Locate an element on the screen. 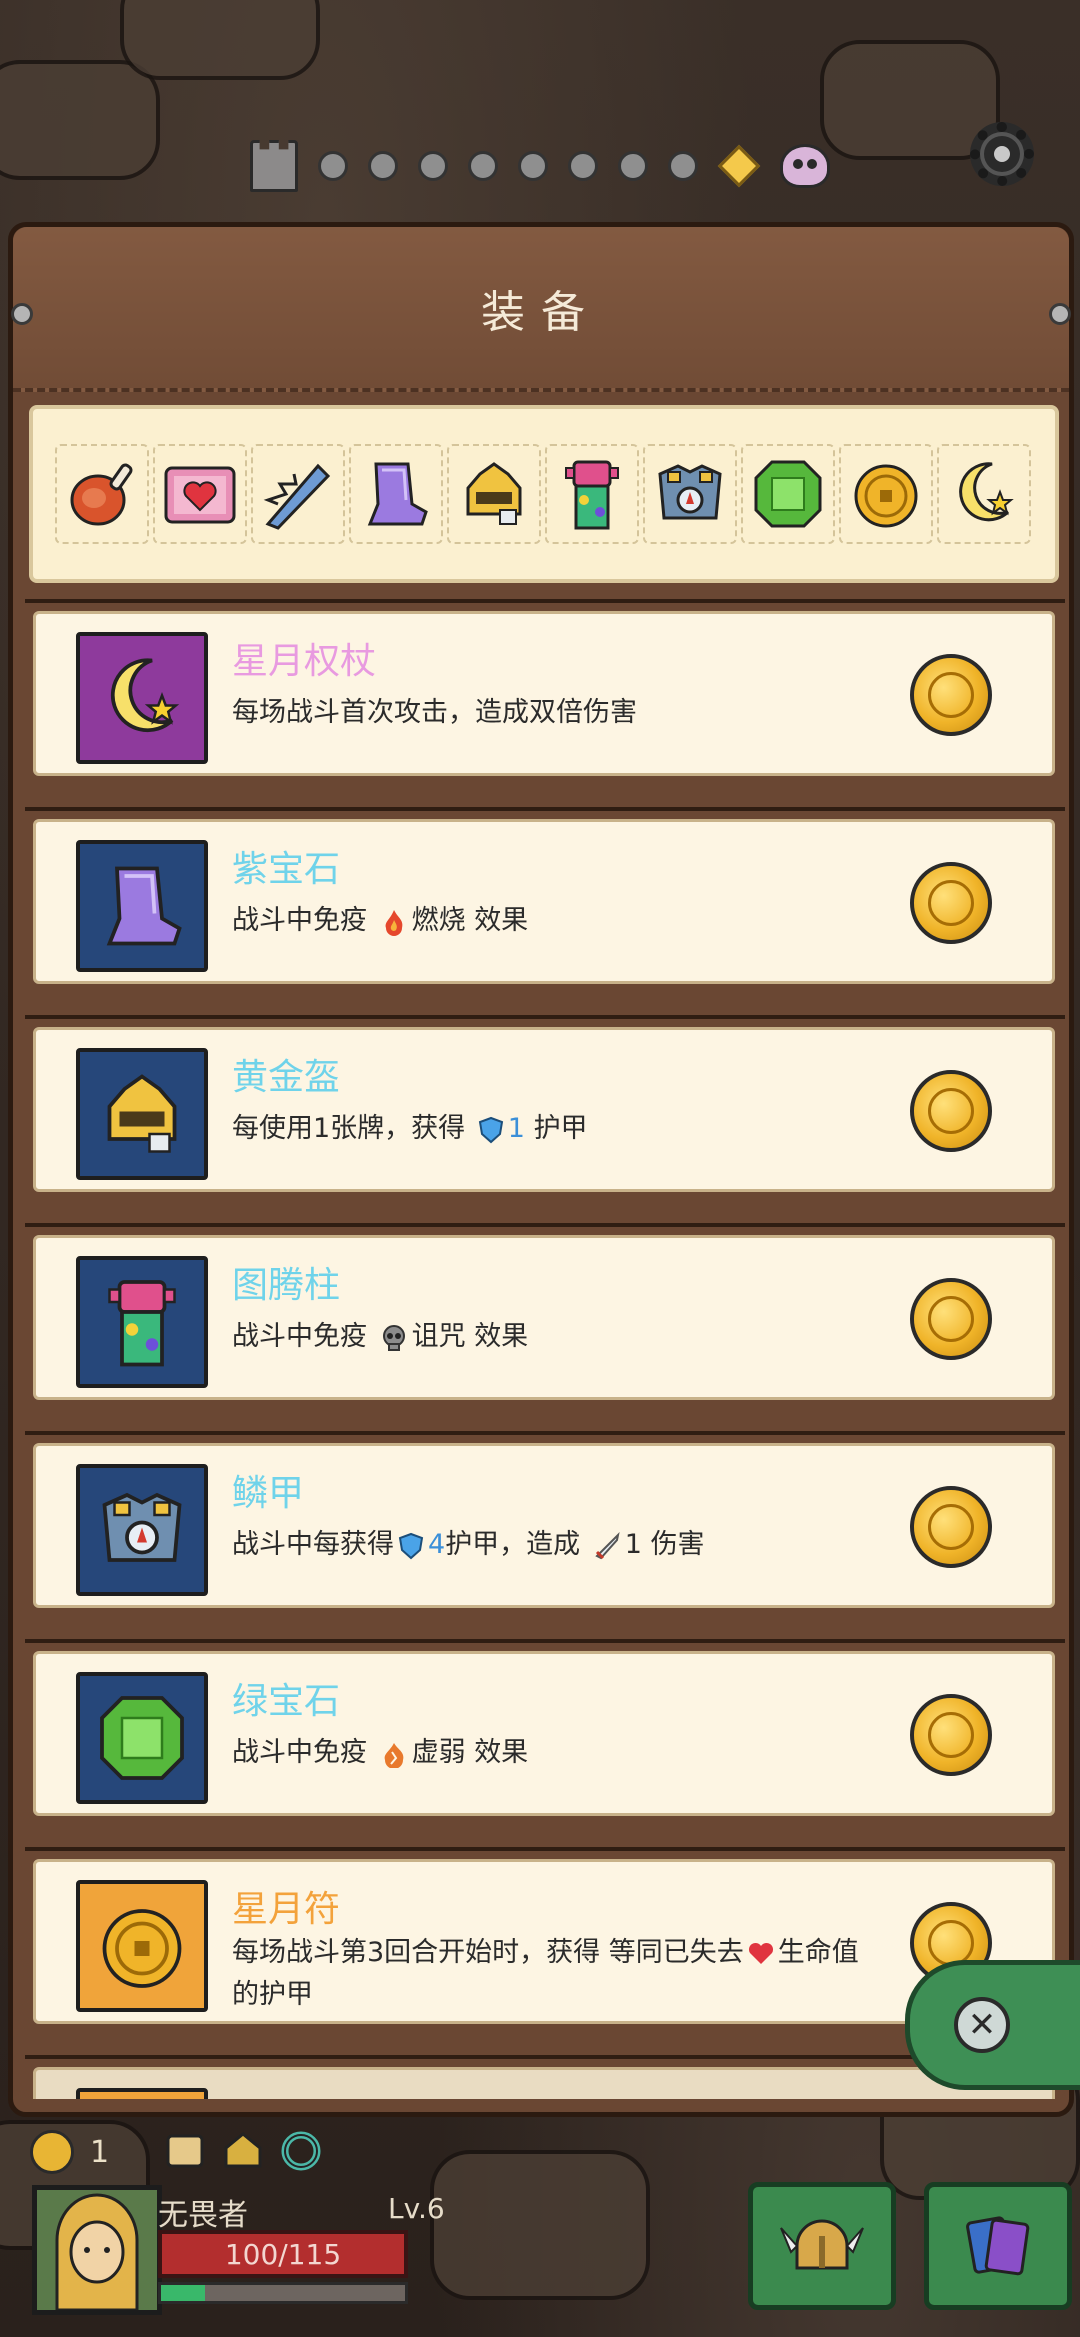 The image size is (1080, 2337). item-name: 图腾柱 is located at coordinates (286, 1285).